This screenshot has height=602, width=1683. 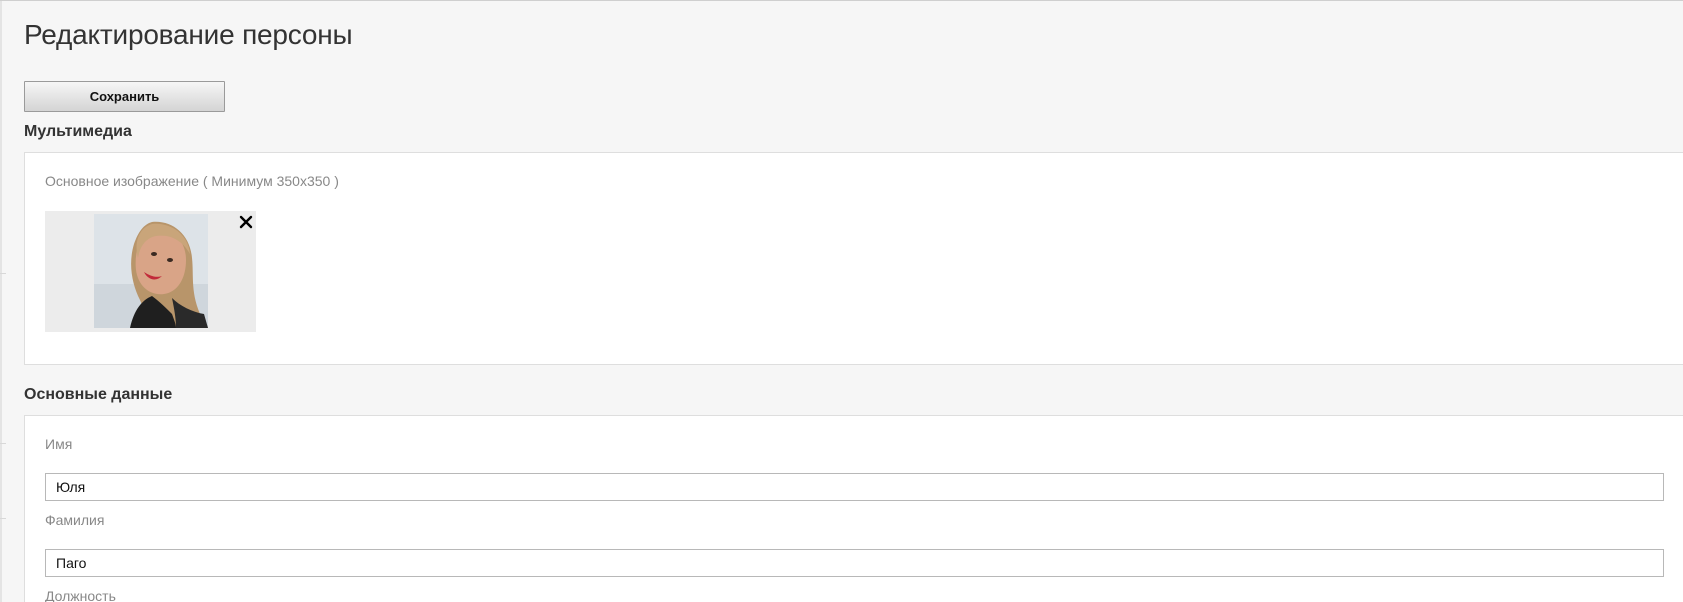 I want to click on multimedia-section-title: Мультимедиа, so click(x=78, y=131).